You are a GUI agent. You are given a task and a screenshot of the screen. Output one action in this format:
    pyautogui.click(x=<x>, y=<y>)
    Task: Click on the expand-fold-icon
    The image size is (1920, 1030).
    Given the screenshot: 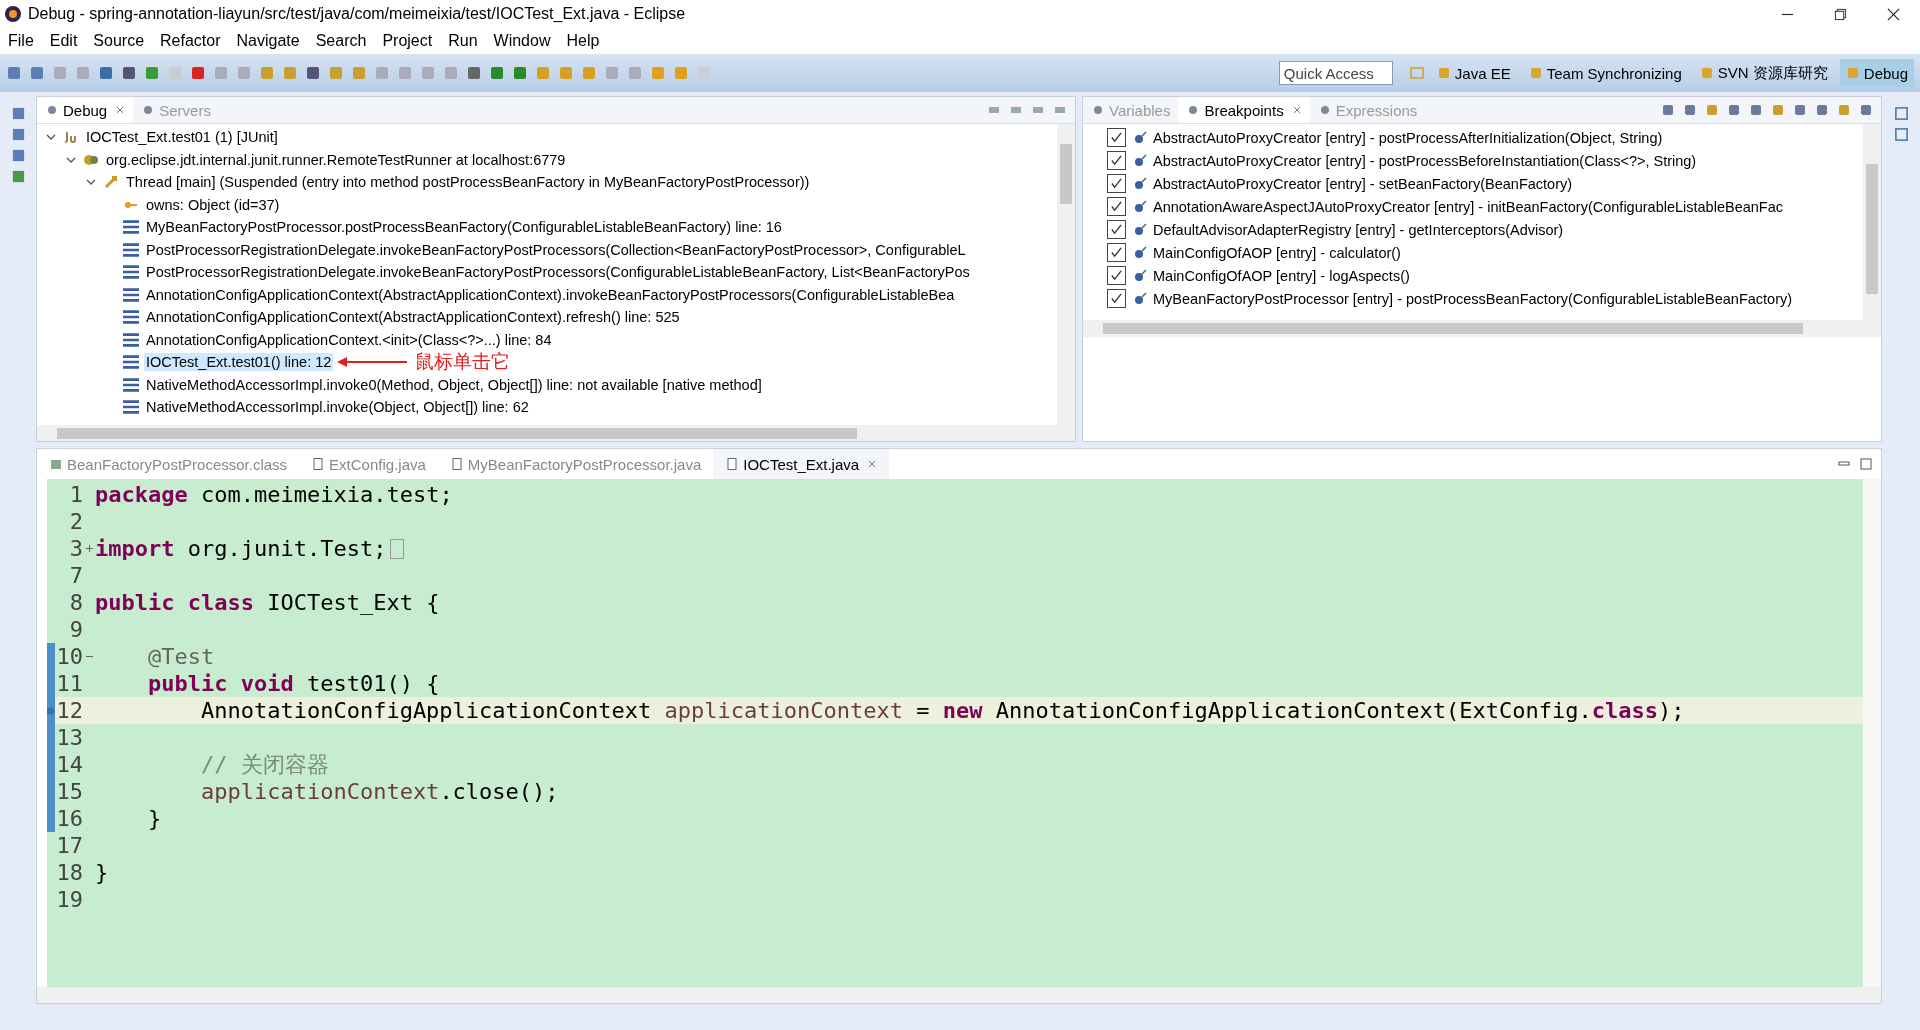 What is the action you would take?
    pyautogui.click(x=89, y=548)
    